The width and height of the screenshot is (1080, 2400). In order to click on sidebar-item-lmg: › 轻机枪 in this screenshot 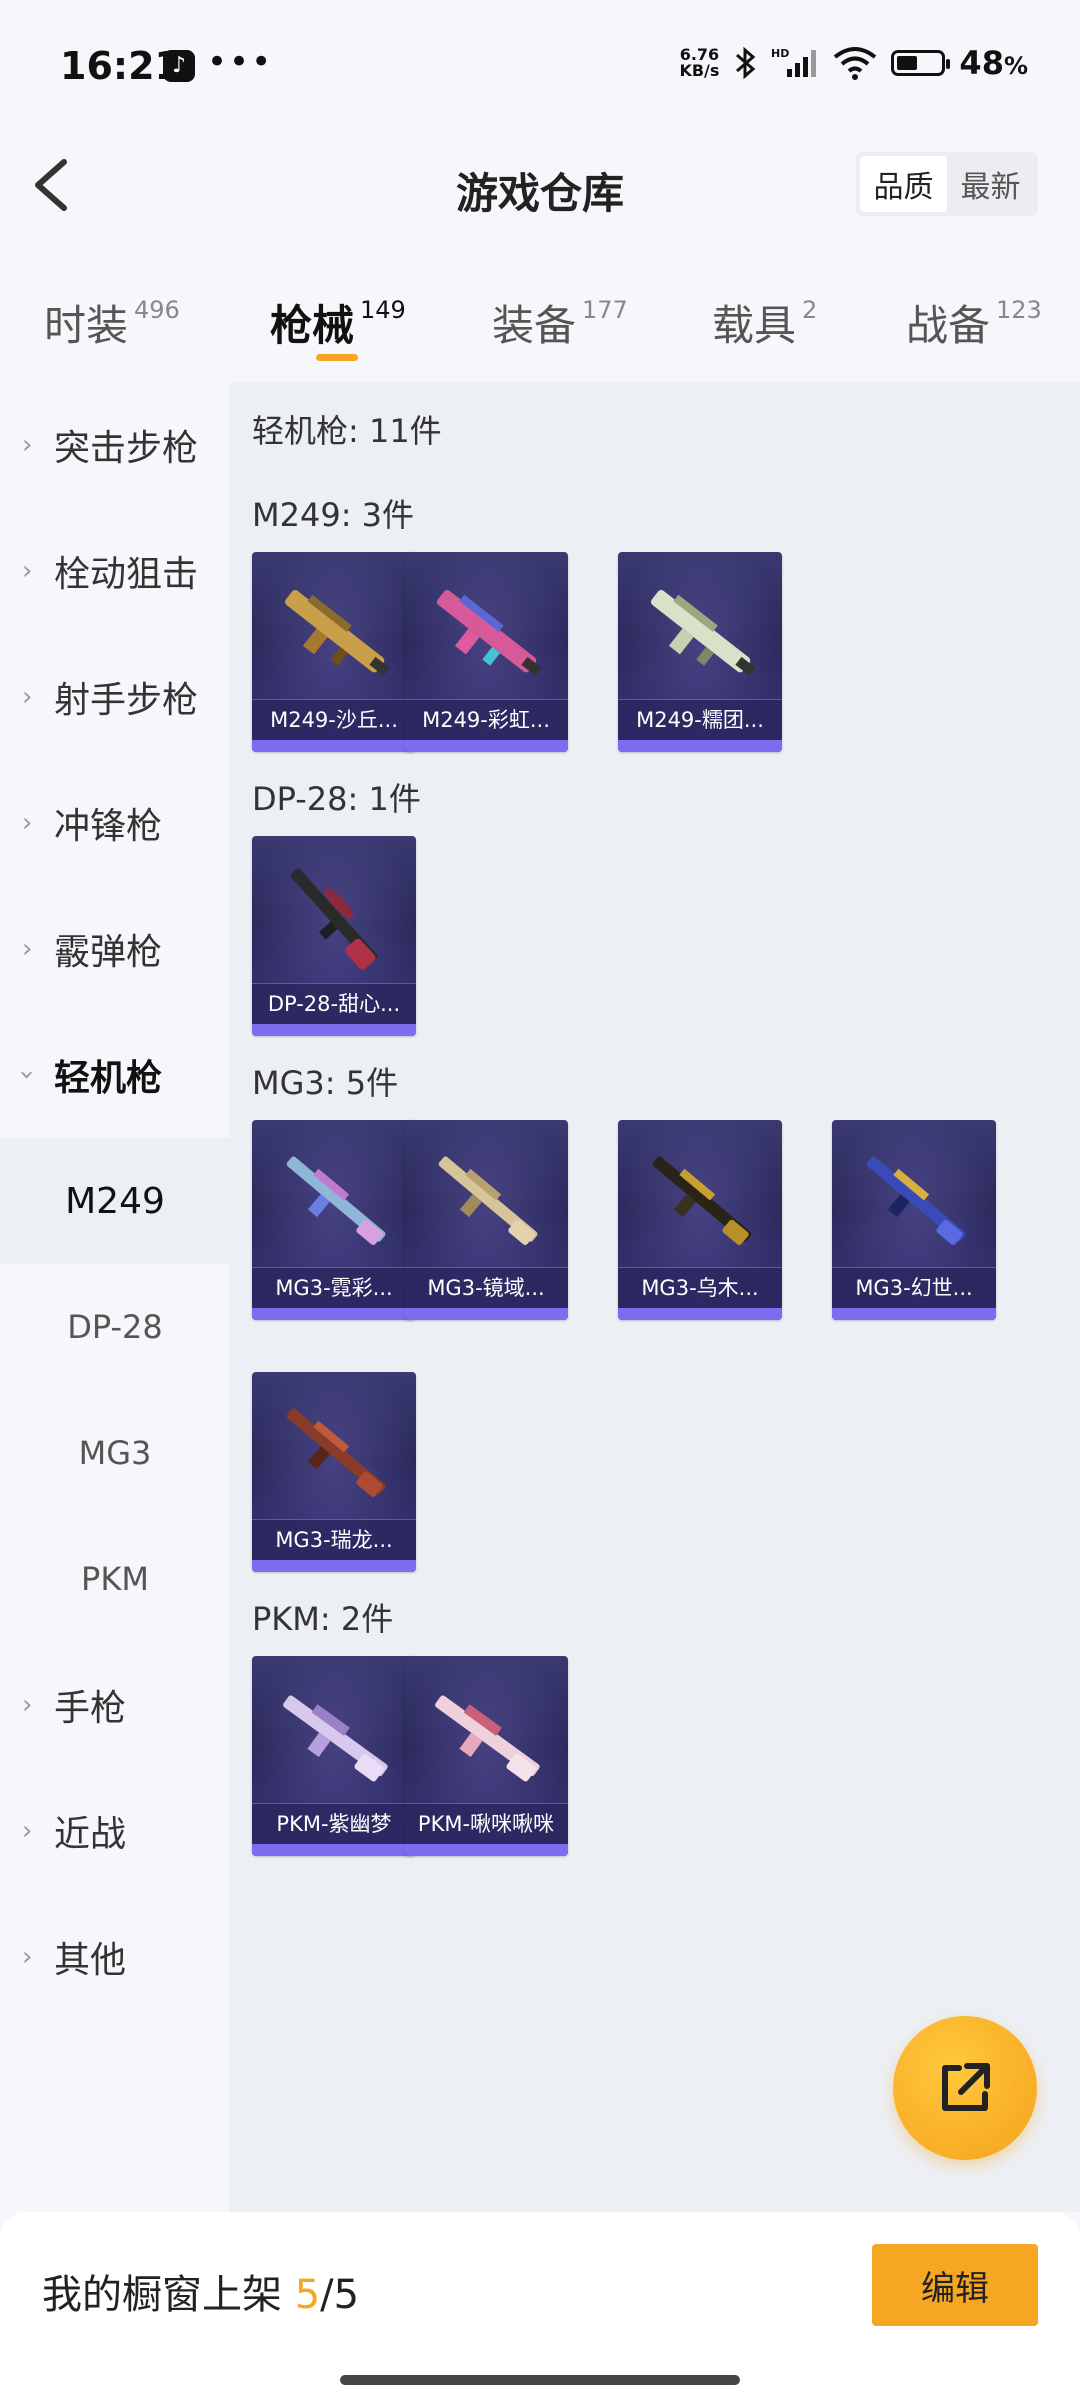, I will do `click(115, 1075)`.